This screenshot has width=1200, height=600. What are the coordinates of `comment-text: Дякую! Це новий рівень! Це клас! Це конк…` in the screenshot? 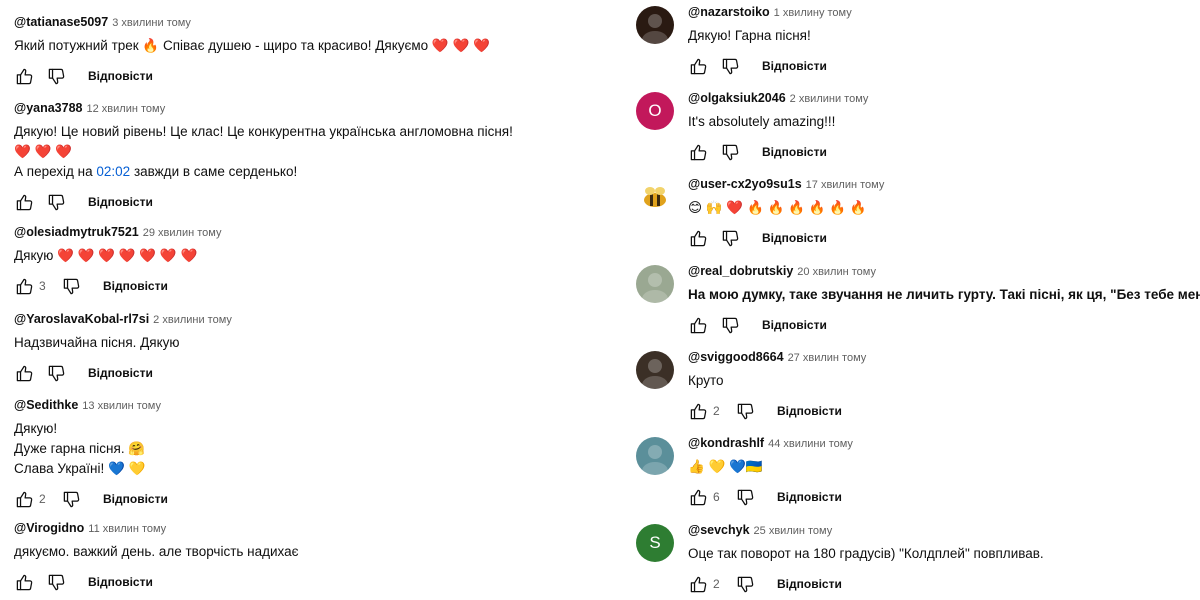 It's located at (304, 152).